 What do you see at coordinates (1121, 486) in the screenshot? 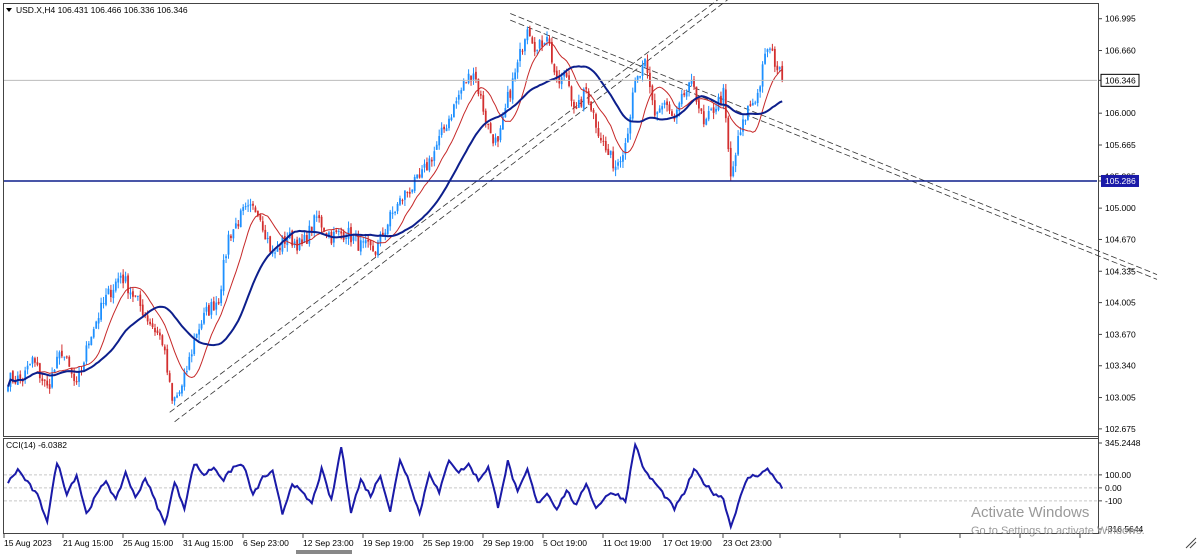
I see `cci-axis-ticks: 345.2448100.000.00-100-316.5644` at bounding box center [1121, 486].